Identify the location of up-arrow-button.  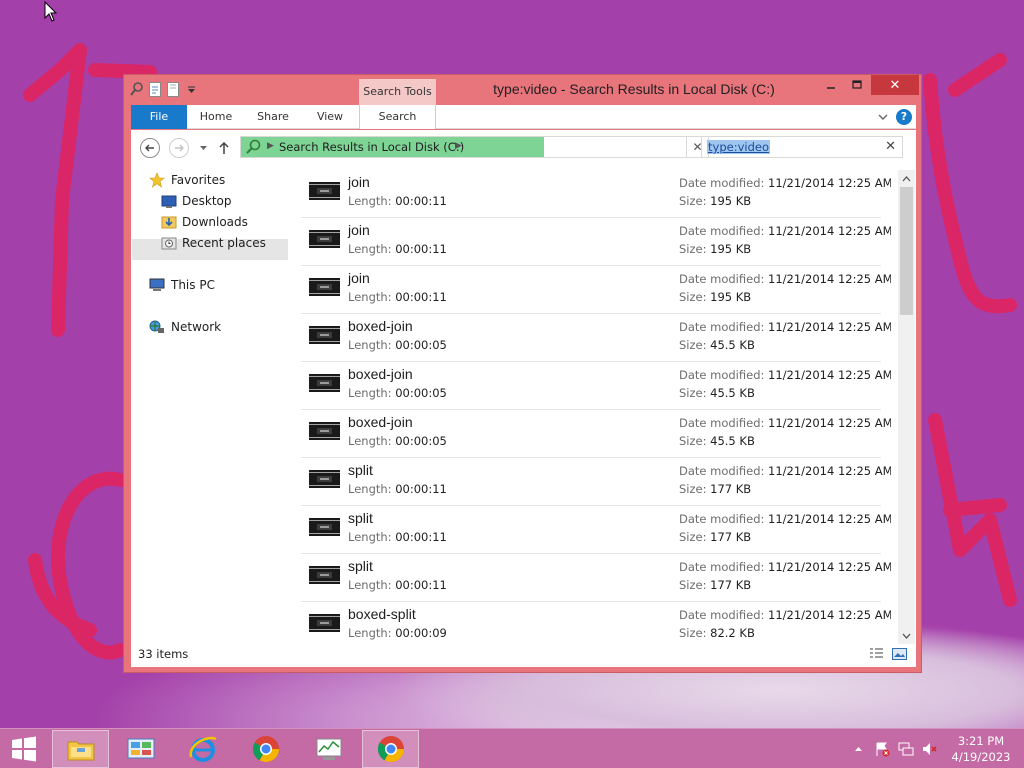
(224, 148).